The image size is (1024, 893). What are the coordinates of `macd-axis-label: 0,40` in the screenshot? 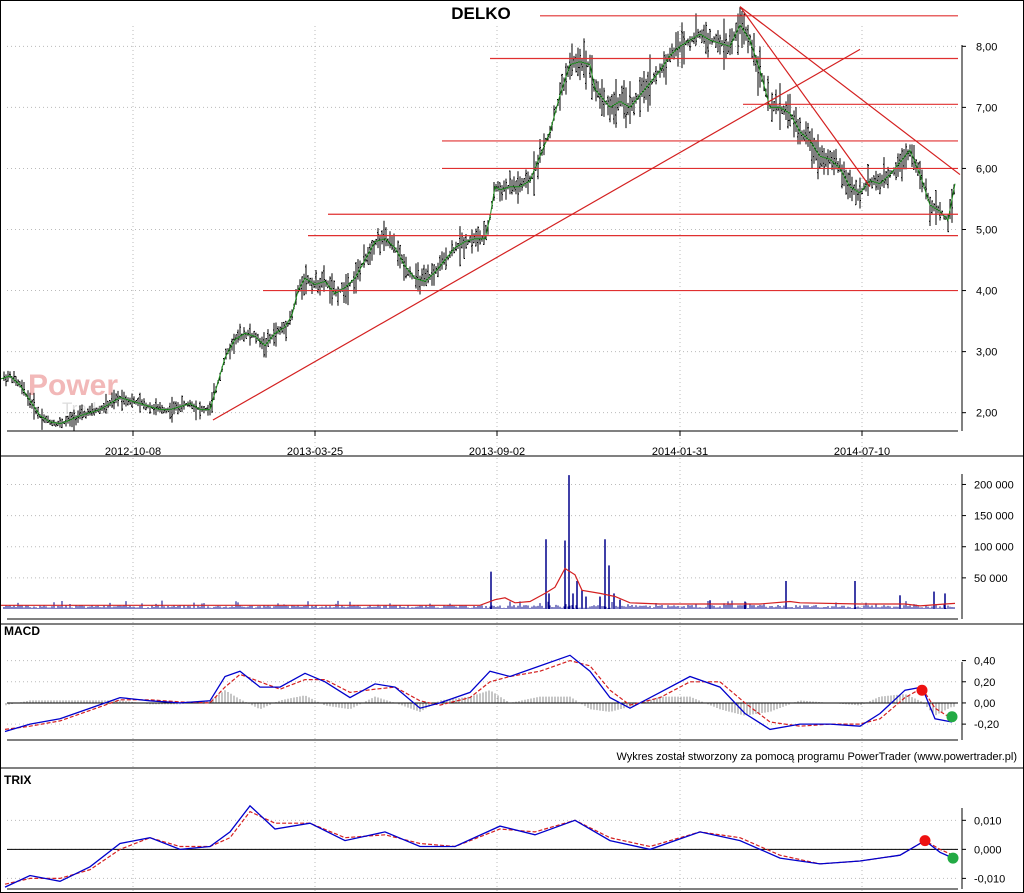 It's located at (984, 662).